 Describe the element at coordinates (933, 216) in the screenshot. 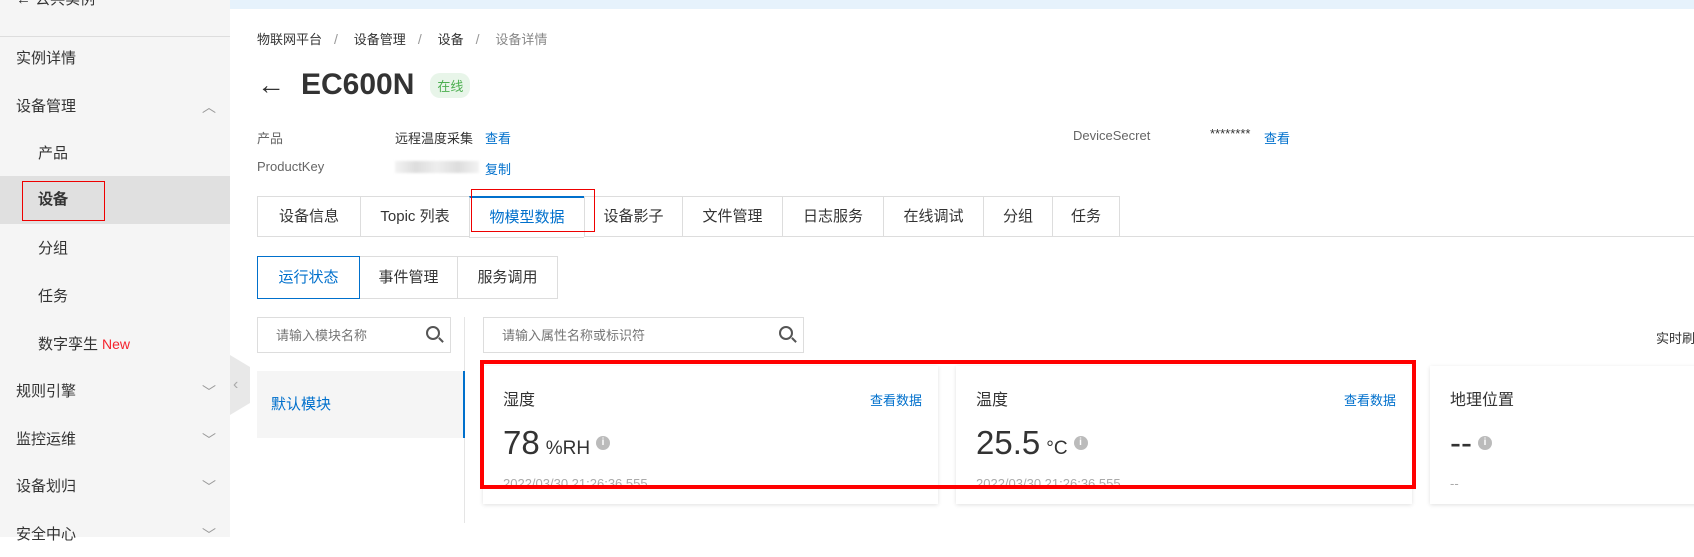

I see `tab-online-debug: 在线调试` at that location.